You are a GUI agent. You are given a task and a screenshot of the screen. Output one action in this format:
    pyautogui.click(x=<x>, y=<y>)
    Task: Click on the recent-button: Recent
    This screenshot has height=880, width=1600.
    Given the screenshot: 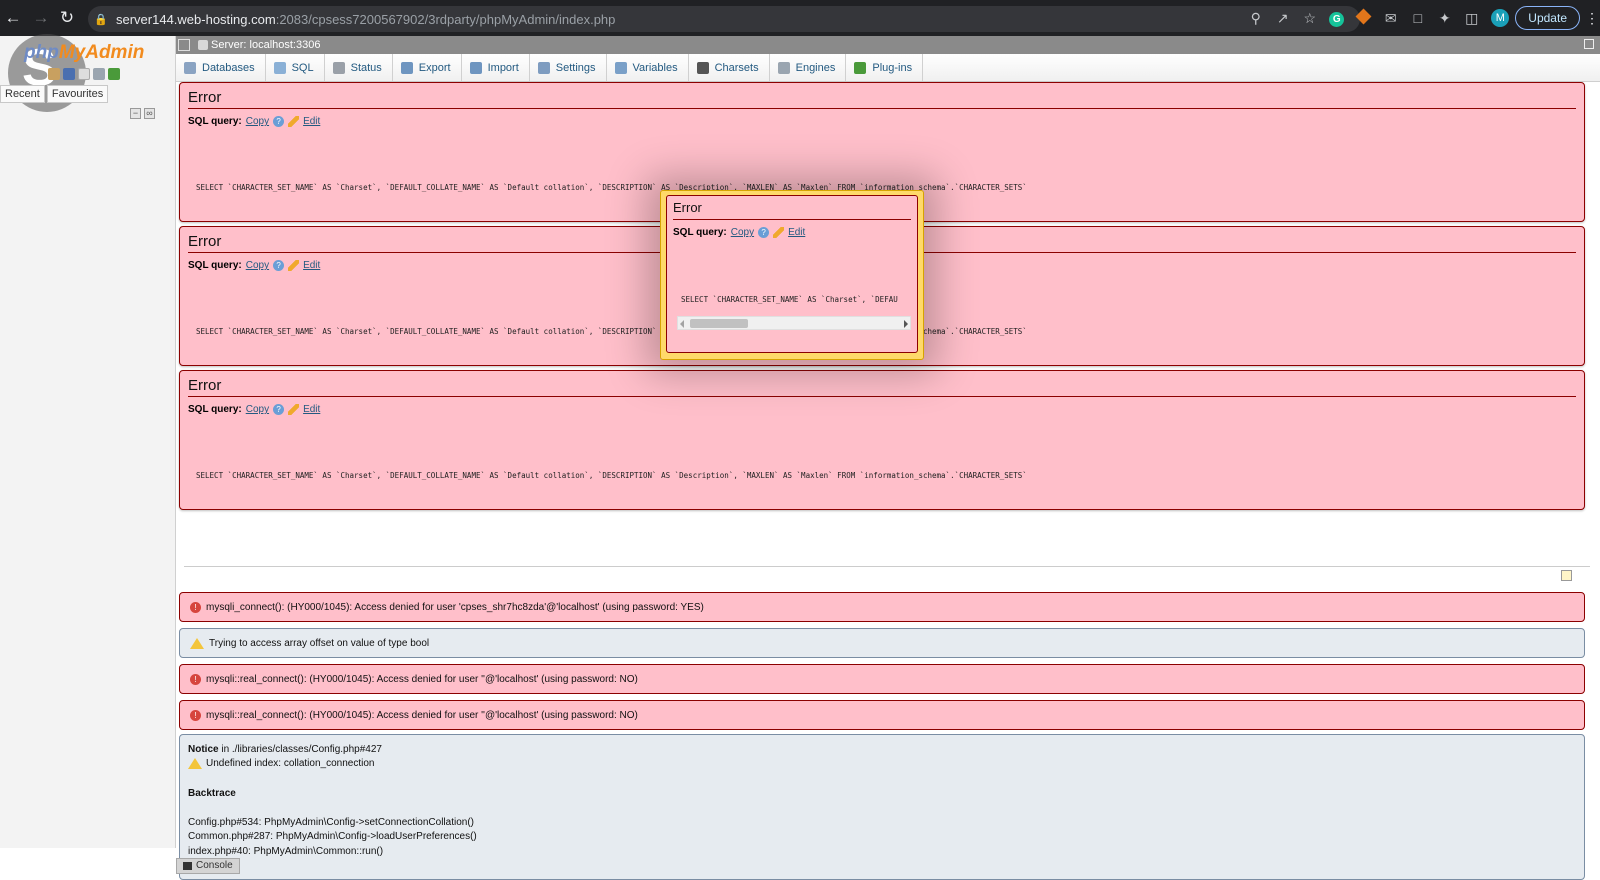 What is the action you would take?
    pyautogui.click(x=22, y=94)
    